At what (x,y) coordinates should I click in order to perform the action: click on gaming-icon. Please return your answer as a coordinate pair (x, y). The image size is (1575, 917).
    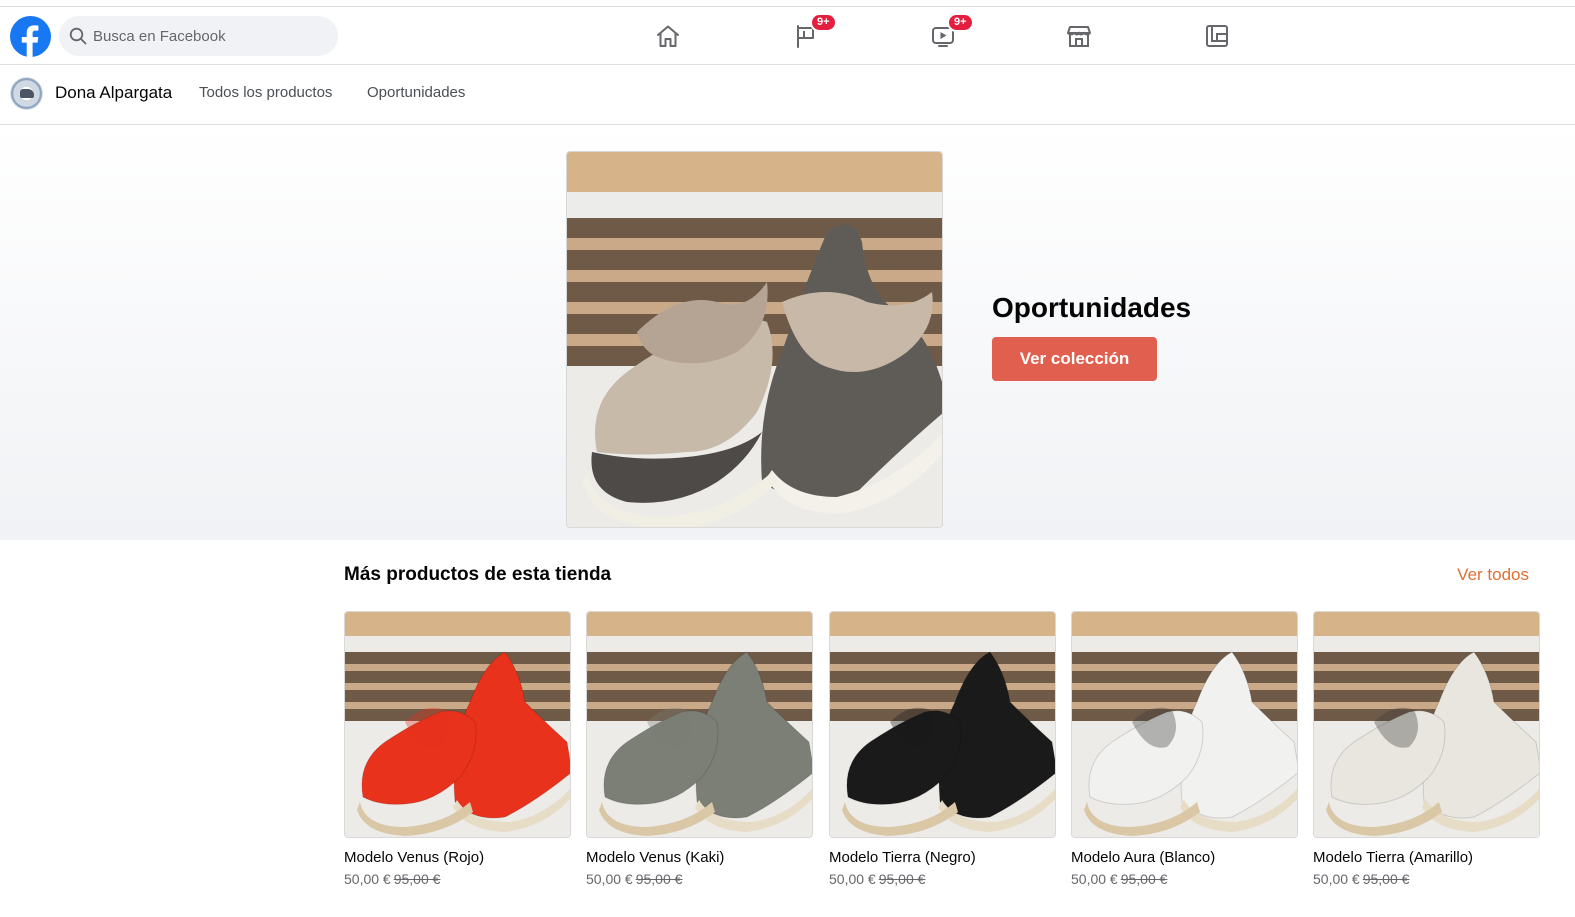
    Looking at the image, I should click on (1217, 36).